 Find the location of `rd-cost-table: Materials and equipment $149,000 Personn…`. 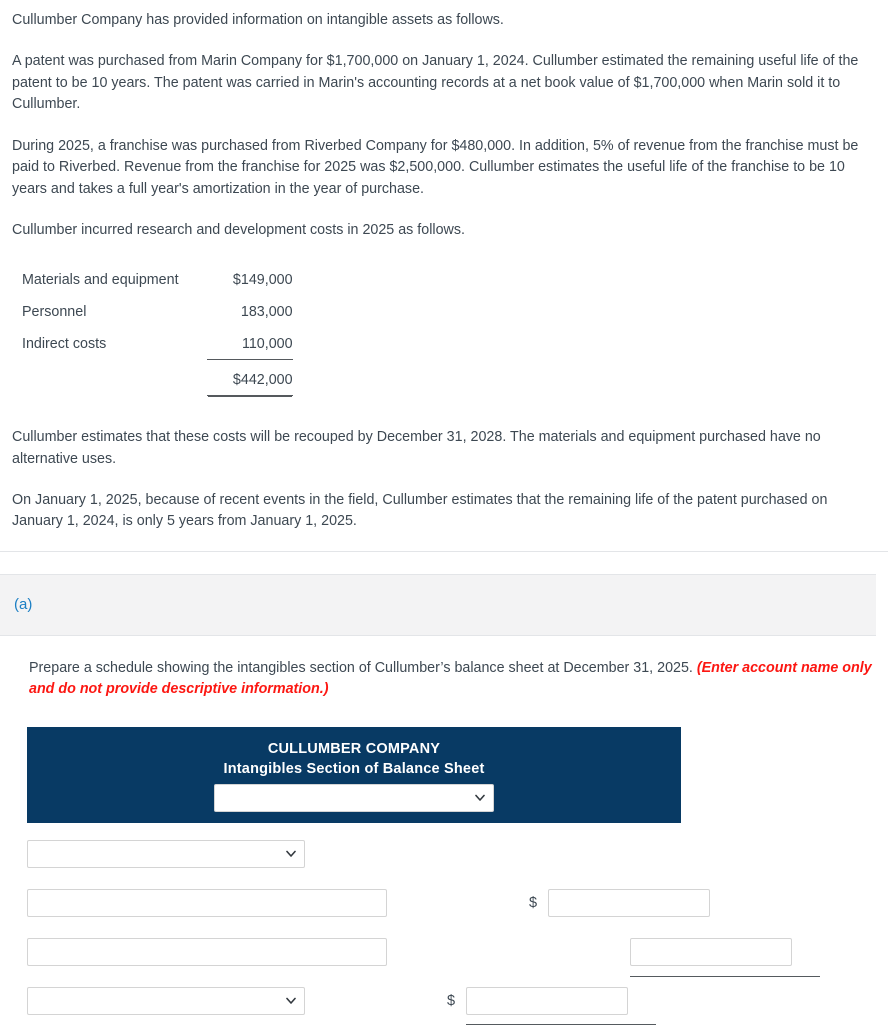

rd-cost-table: Materials and equipment $149,000 Personn… is located at coordinates (157, 333).